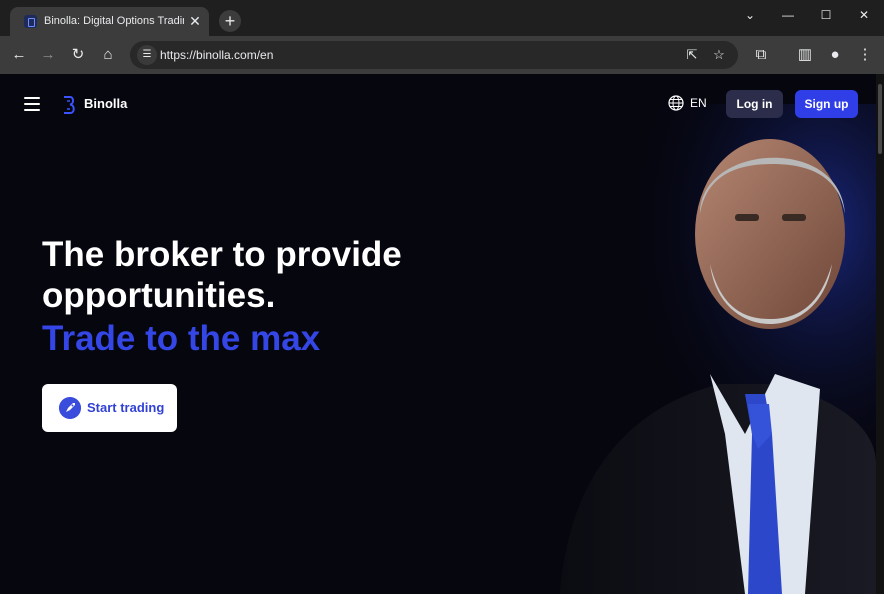 Image resolution: width=884 pixels, height=594 pixels. What do you see at coordinates (864, 15) in the screenshot?
I see `close-window-icon: ✕` at bounding box center [864, 15].